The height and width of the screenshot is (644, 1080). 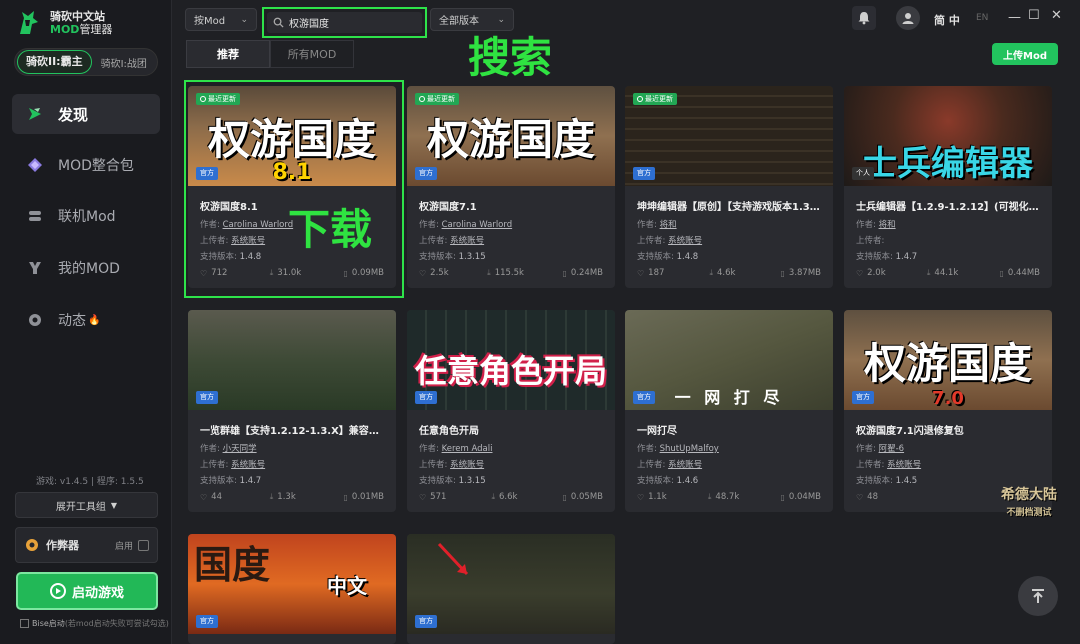 What do you see at coordinates (86, 165) in the screenshot?
I see `nav-mod-packs: MOD整合包` at bounding box center [86, 165].